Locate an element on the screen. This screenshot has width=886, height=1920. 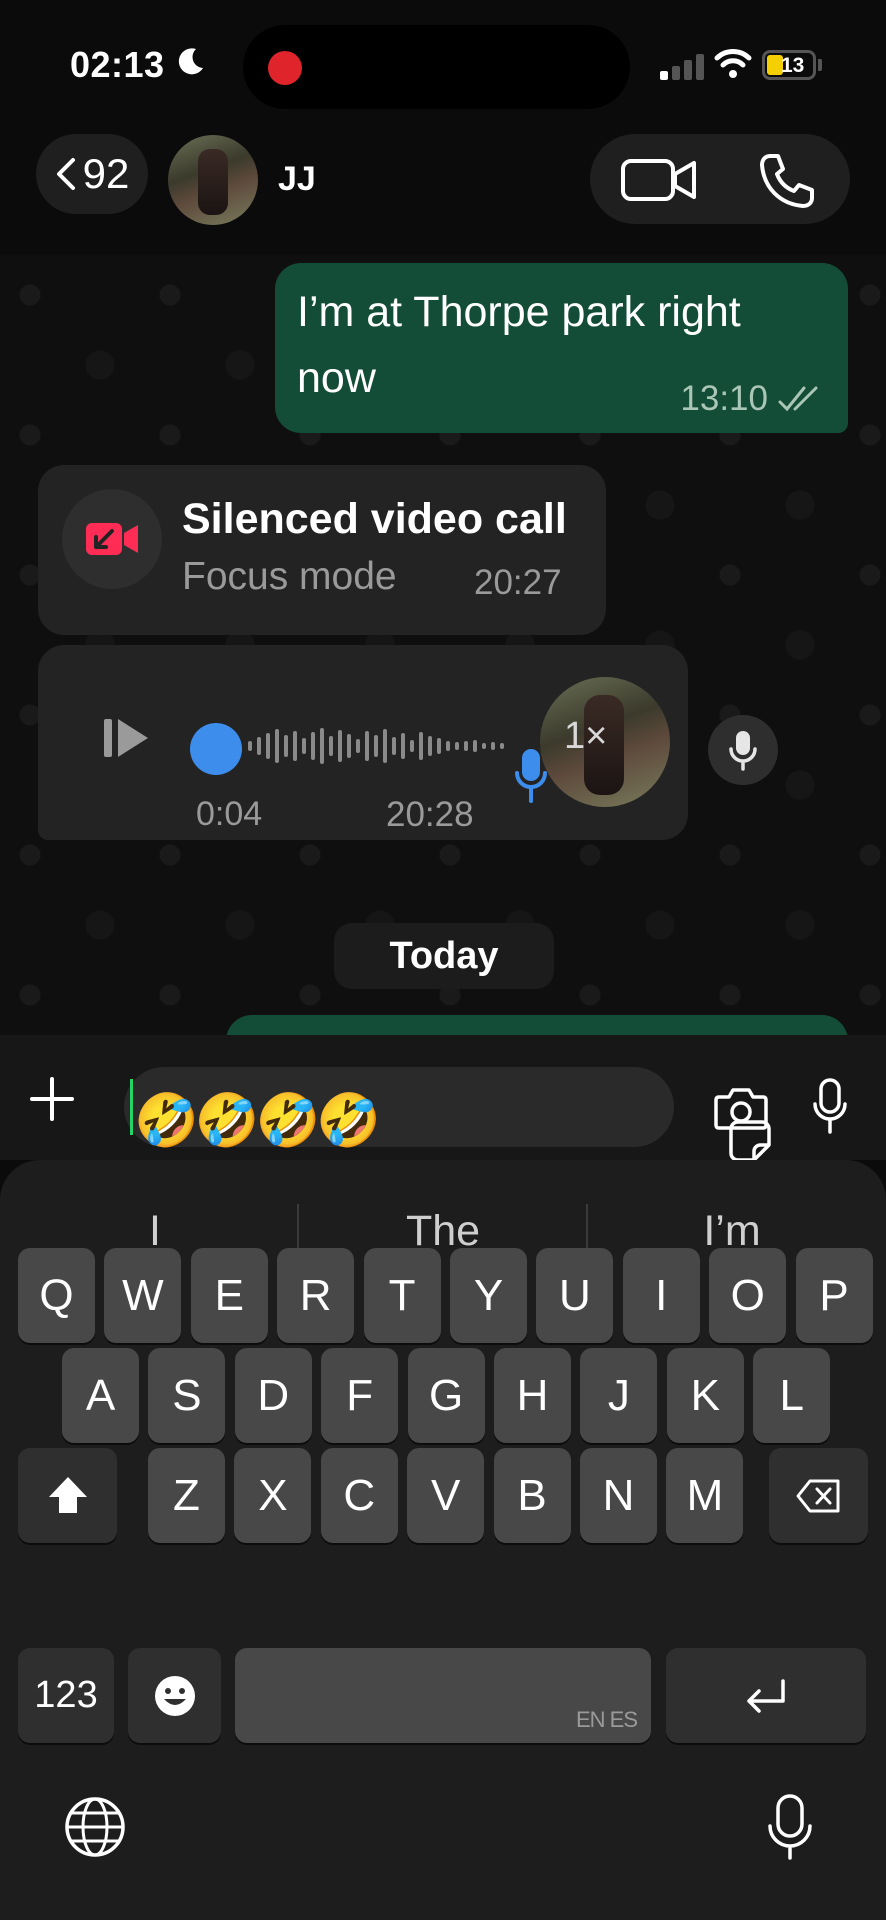
key-t: T is located at coordinates (402, 1295).